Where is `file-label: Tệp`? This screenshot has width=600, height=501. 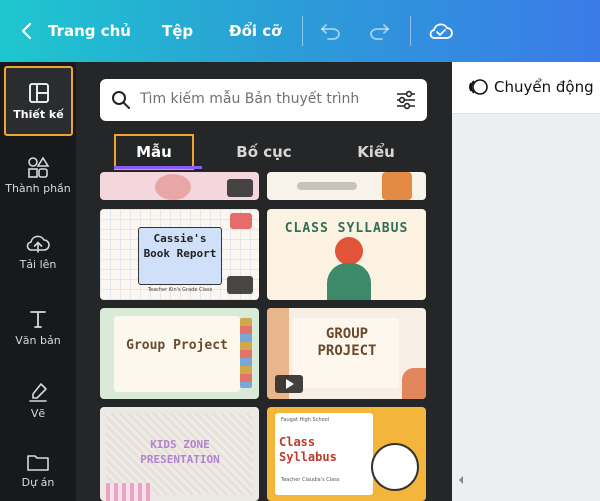 file-label: Tệp is located at coordinates (178, 31).